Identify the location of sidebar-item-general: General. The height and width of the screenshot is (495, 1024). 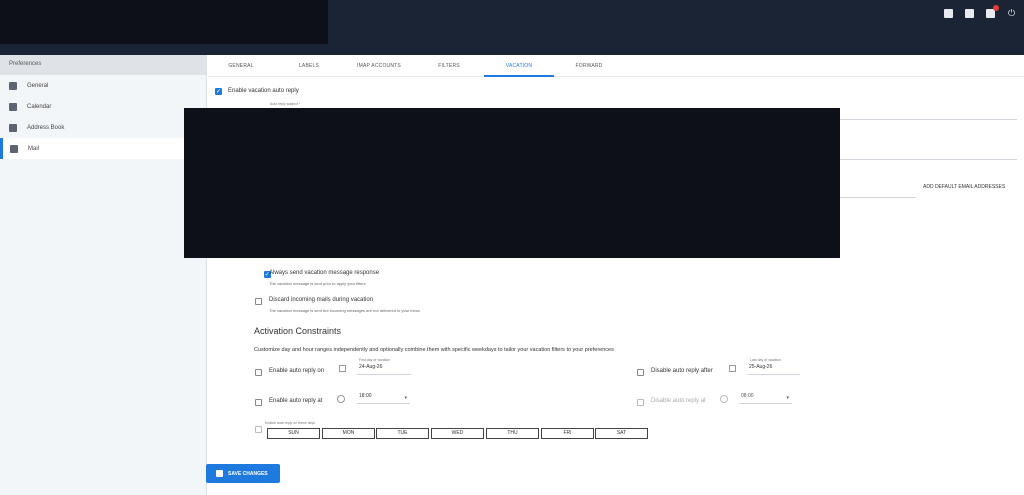
(103, 85).